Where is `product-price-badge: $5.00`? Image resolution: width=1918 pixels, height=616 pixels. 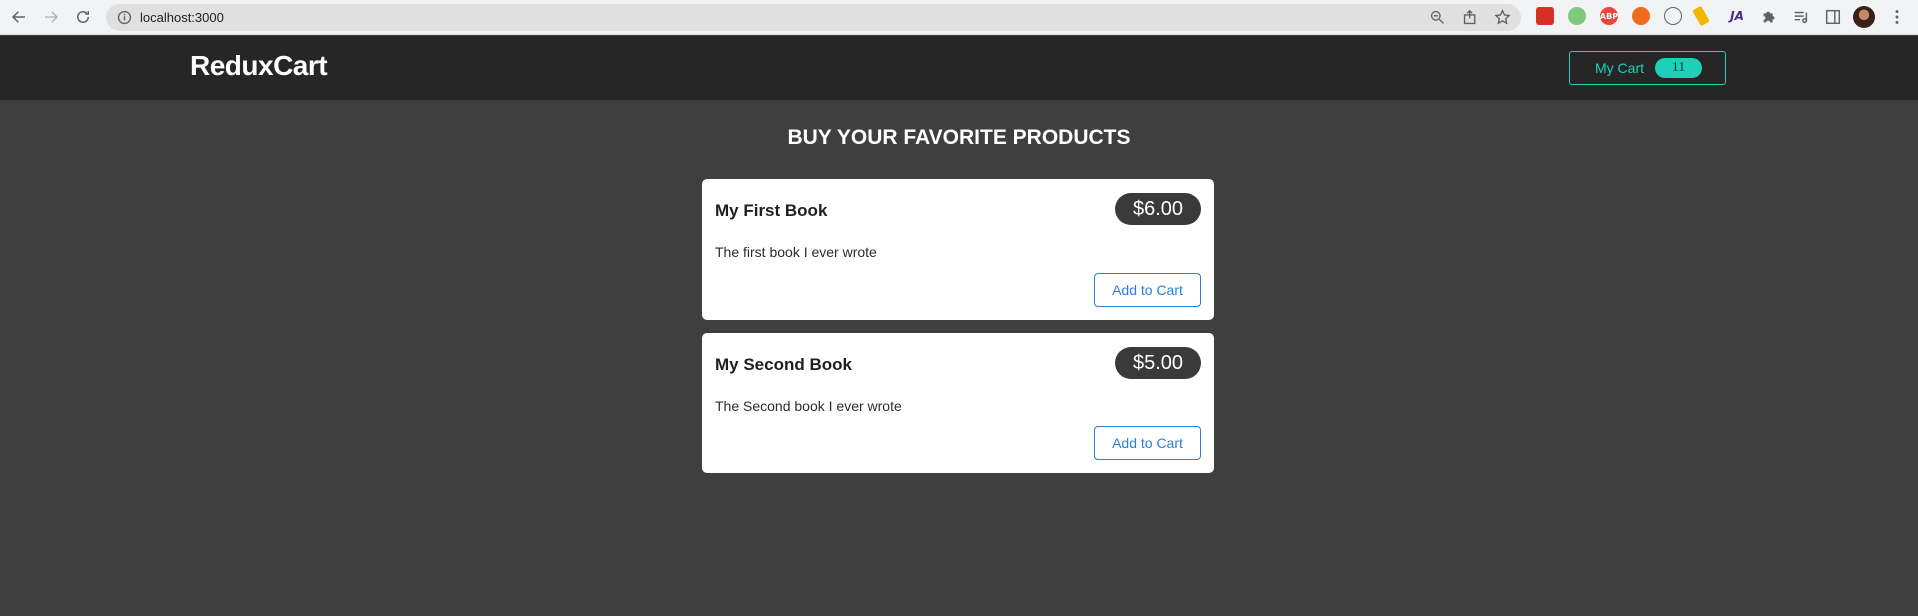
product-price-badge: $5.00 is located at coordinates (1158, 363).